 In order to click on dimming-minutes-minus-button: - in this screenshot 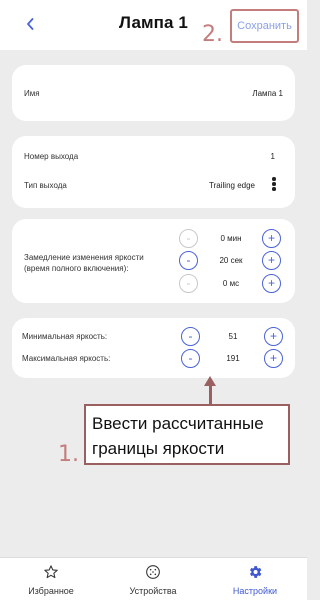, I will do `click(188, 238)`.